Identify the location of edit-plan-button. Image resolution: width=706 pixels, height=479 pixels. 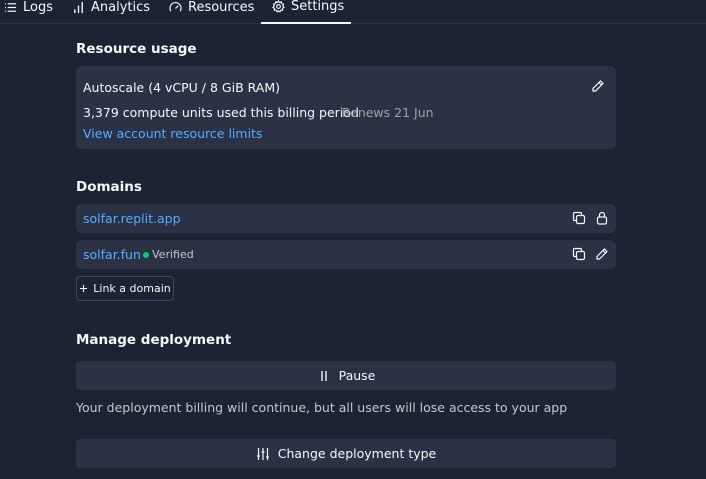
(598, 86).